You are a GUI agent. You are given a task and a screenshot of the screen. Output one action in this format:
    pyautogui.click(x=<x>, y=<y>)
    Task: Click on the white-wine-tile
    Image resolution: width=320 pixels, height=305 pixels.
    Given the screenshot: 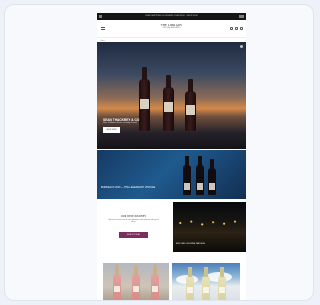 What is the action you would take?
    pyautogui.click(x=206, y=281)
    